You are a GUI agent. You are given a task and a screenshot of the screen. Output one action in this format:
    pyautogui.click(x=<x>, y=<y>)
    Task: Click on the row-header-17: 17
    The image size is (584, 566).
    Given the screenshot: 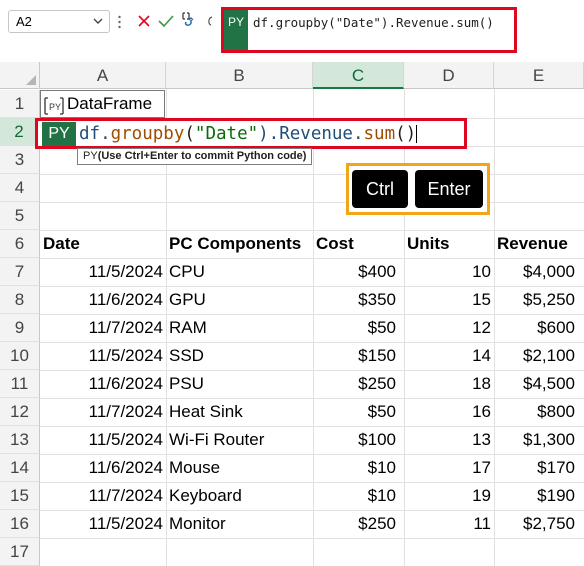 What is the action you would take?
    pyautogui.click(x=20, y=552)
    